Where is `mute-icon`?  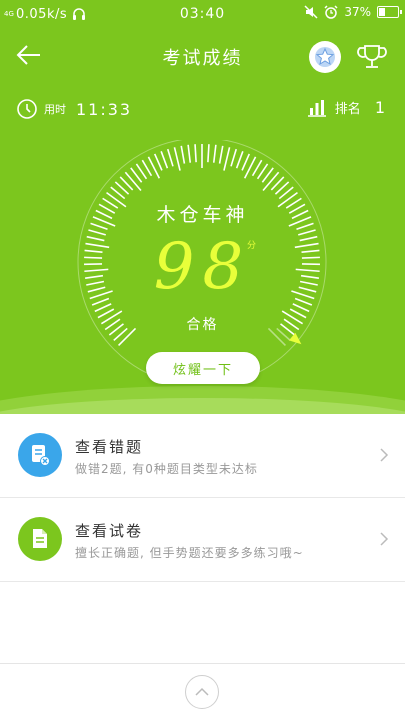
mute-icon is located at coordinates (311, 12).